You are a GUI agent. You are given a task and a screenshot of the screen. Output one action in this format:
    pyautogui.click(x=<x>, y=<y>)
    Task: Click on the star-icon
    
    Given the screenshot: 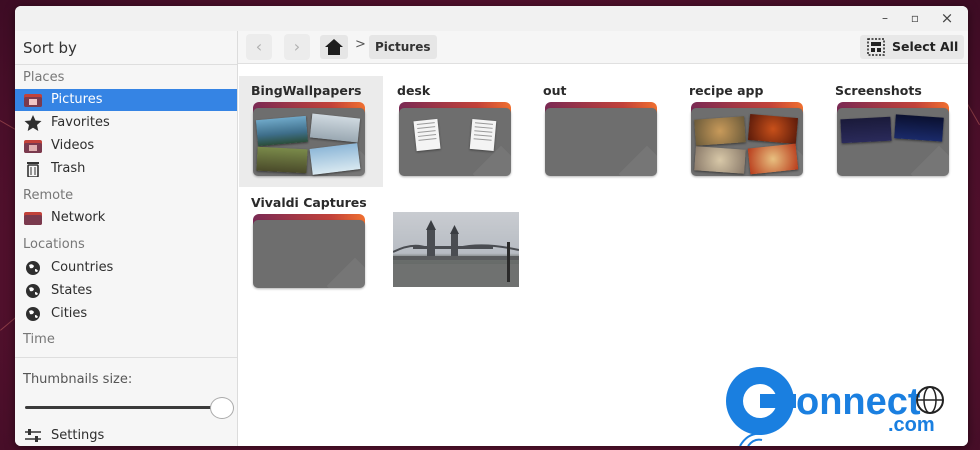 What is the action you would take?
    pyautogui.click(x=33, y=123)
    